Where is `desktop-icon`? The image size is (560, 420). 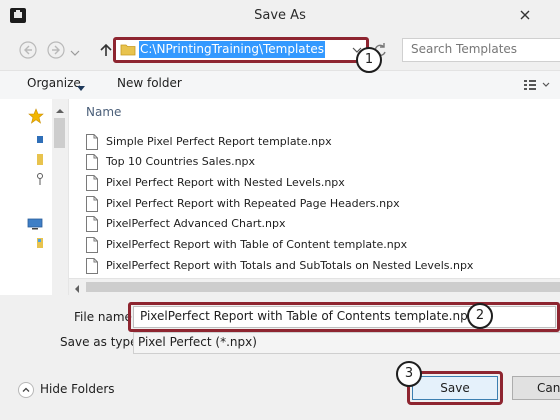 desktop-icon is located at coordinates (41, 141).